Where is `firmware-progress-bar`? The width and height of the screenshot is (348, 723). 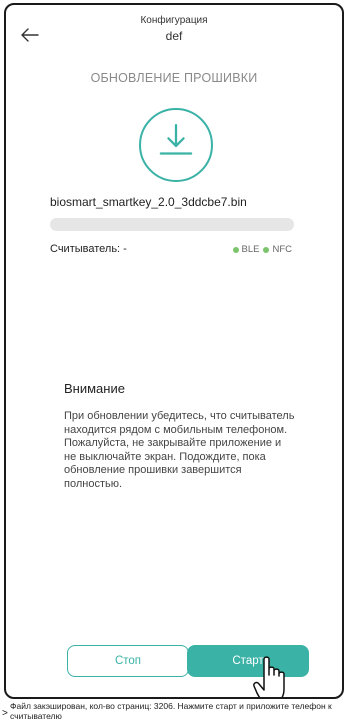 firmware-progress-bar is located at coordinates (172, 224).